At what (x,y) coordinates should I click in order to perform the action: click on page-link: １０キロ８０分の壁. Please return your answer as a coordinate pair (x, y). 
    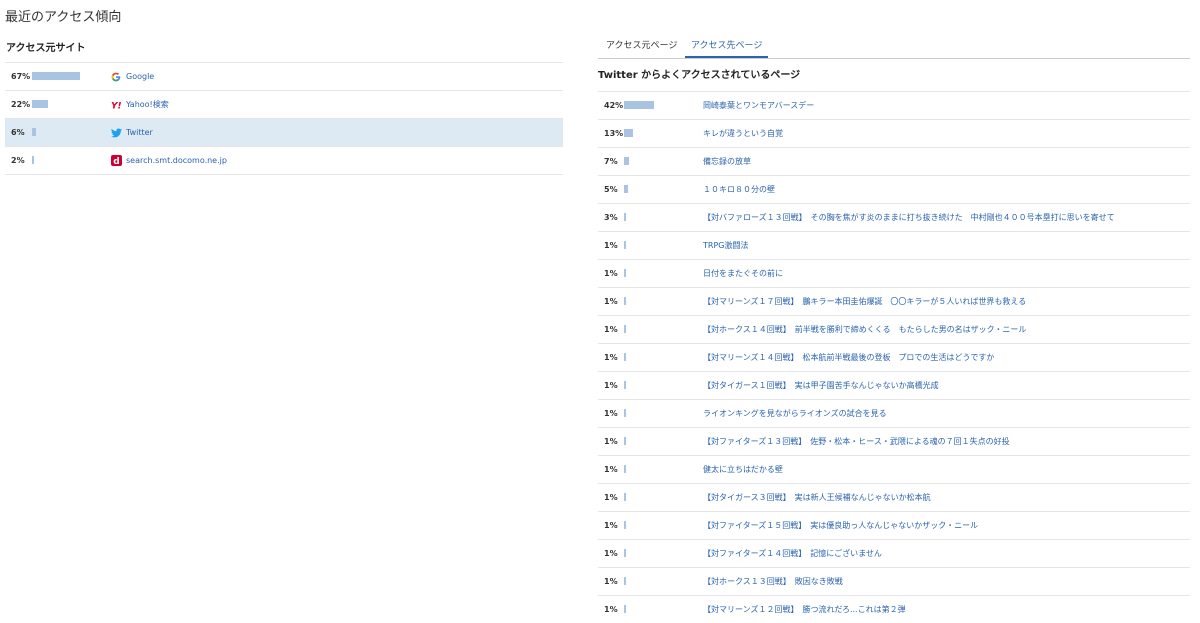
    Looking at the image, I should click on (739, 189).